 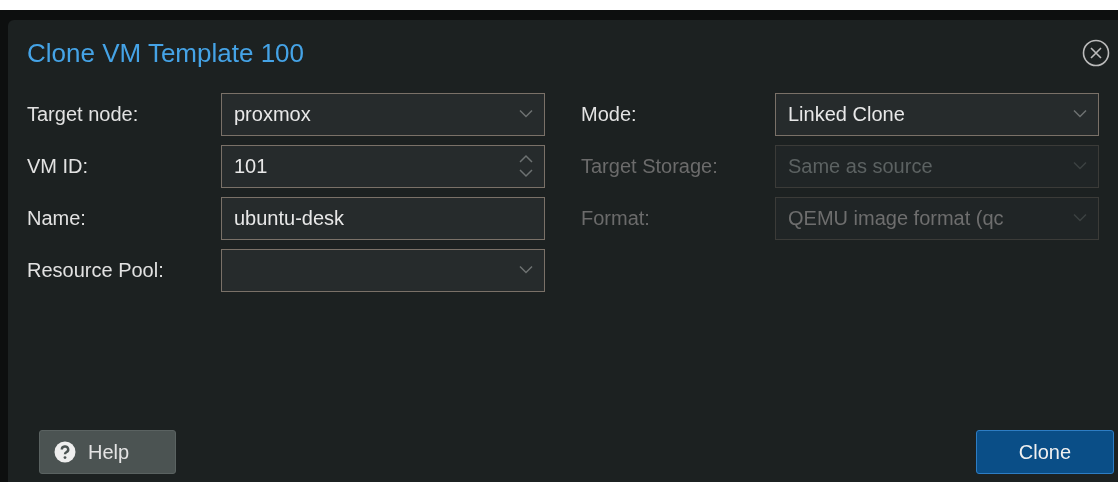 I want to click on number-field: 101, so click(x=383, y=166).